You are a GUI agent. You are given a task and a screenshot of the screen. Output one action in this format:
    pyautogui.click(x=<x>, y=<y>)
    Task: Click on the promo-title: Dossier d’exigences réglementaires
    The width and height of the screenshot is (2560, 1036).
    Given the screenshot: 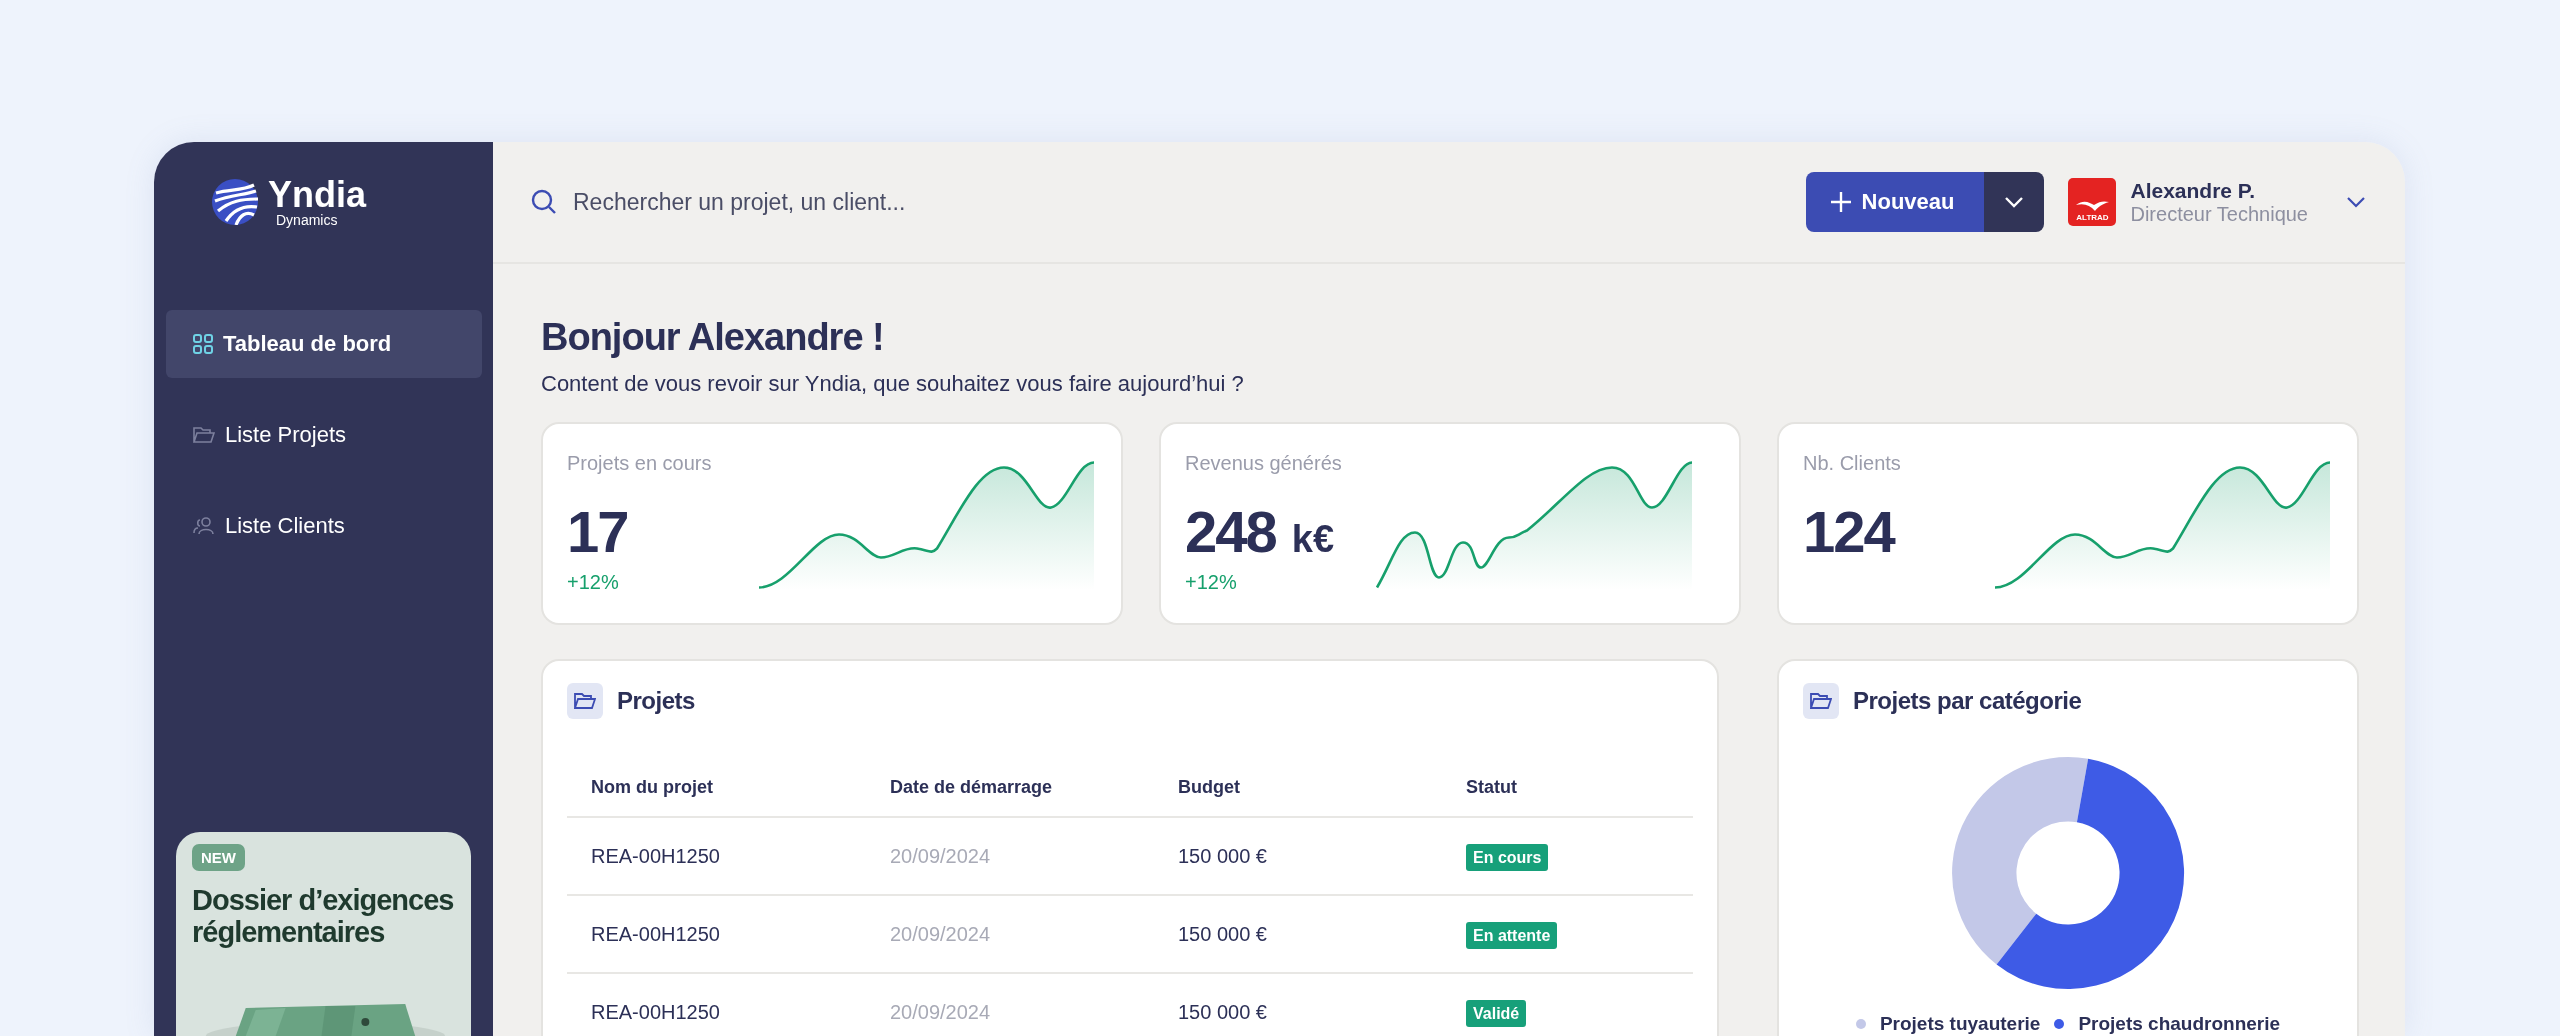 What is the action you would take?
    pyautogui.click(x=323, y=917)
    